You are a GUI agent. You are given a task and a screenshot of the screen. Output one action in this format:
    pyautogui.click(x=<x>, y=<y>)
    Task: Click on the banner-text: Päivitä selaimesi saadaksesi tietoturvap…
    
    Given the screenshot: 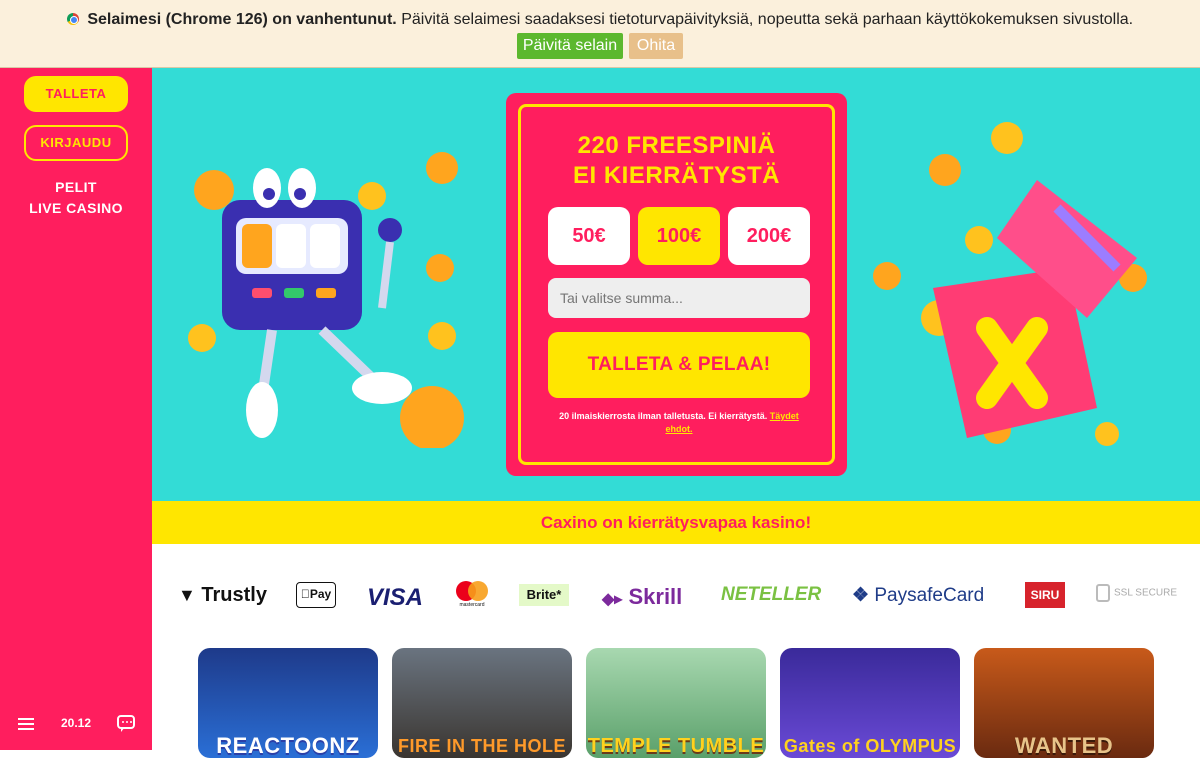 What is the action you would take?
    pyautogui.click(x=767, y=19)
    